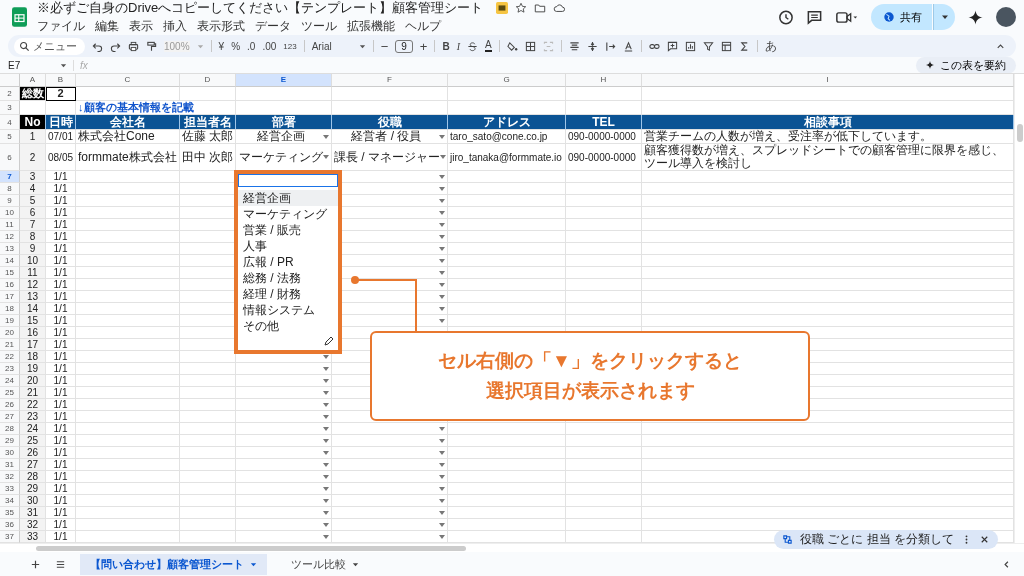 The image size is (1024, 576). Describe the element at coordinates (10, 94) in the screenshot. I see `row-number: 2` at that location.